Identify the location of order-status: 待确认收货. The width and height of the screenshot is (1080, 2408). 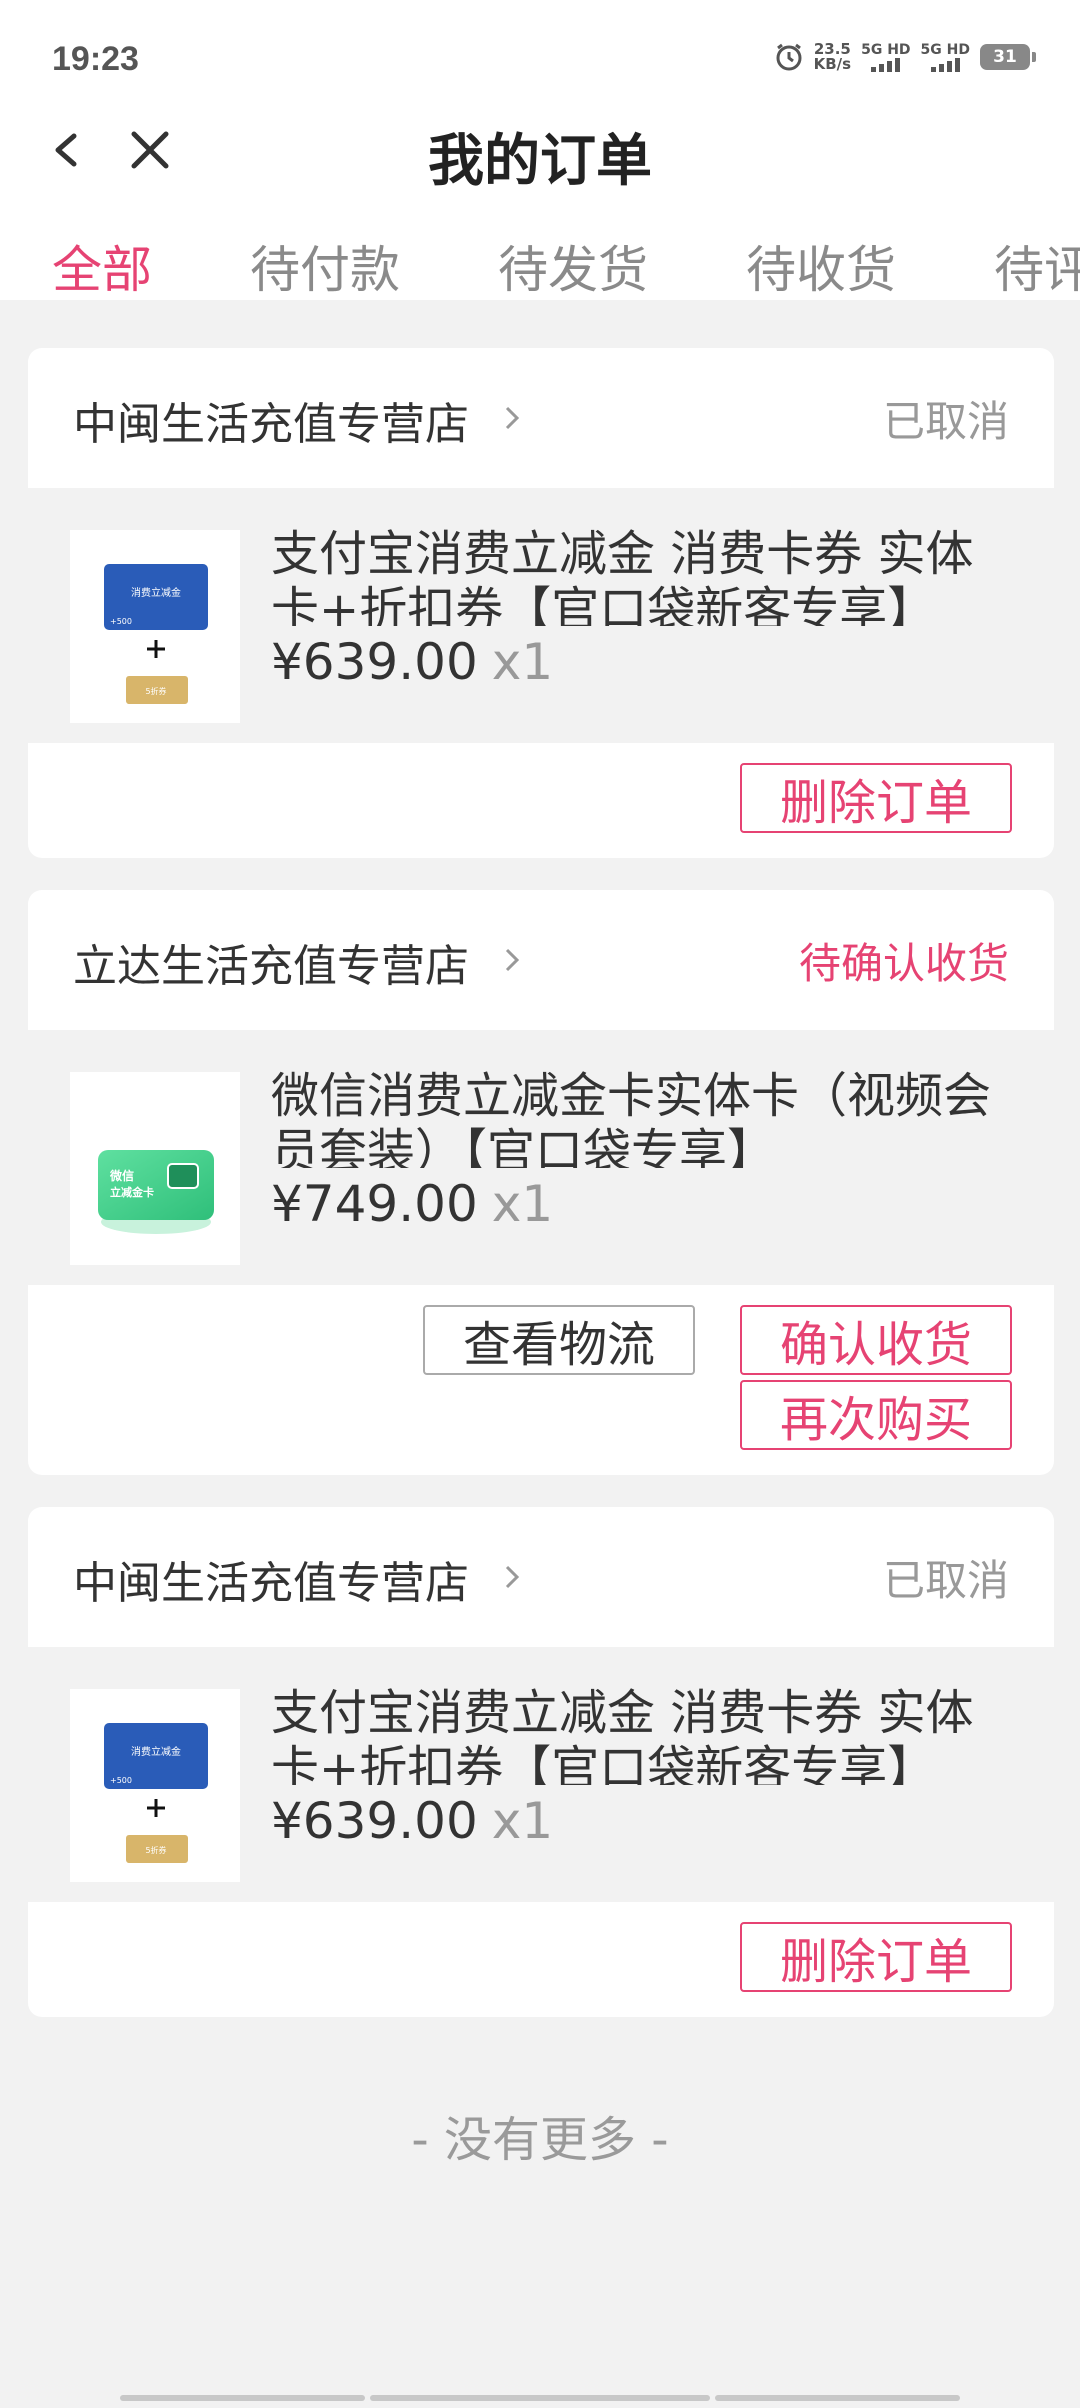
(903, 963).